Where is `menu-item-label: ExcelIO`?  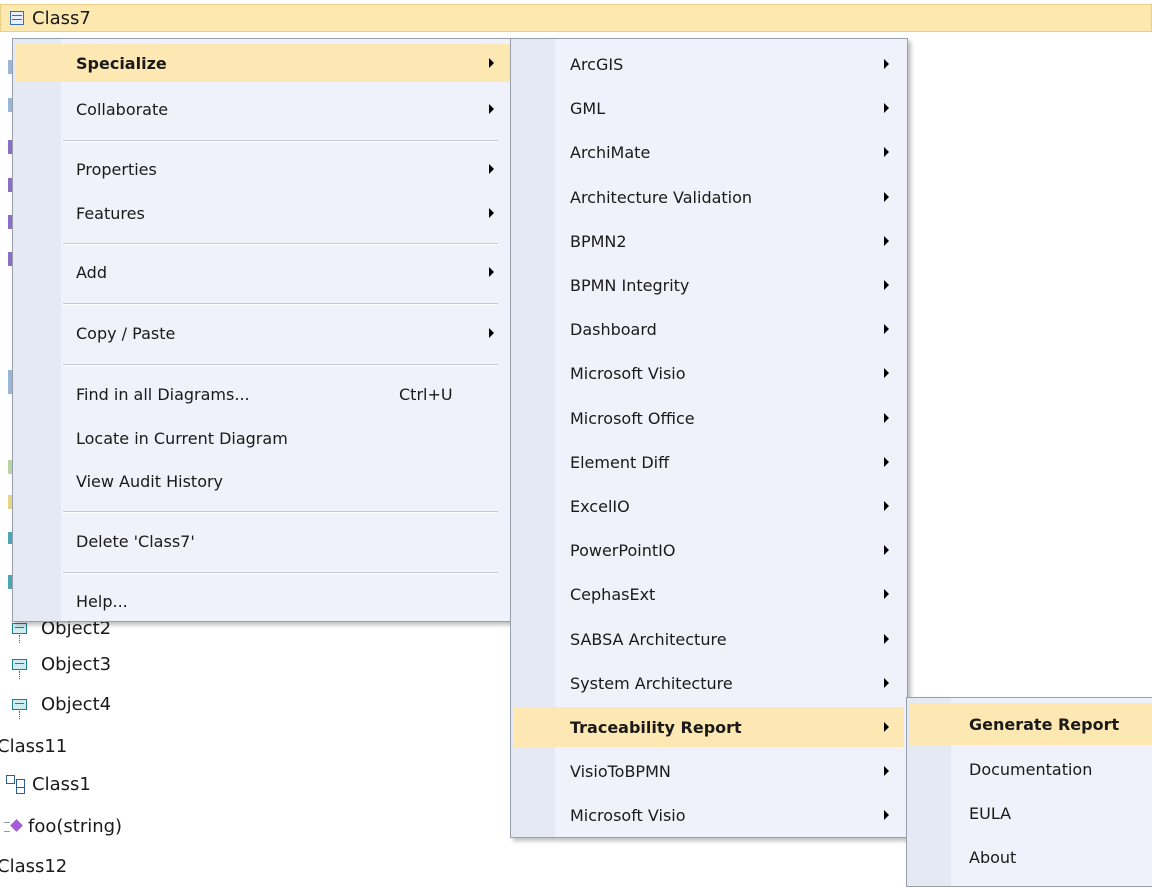
menu-item-label: ExcelIO is located at coordinates (600, 506).